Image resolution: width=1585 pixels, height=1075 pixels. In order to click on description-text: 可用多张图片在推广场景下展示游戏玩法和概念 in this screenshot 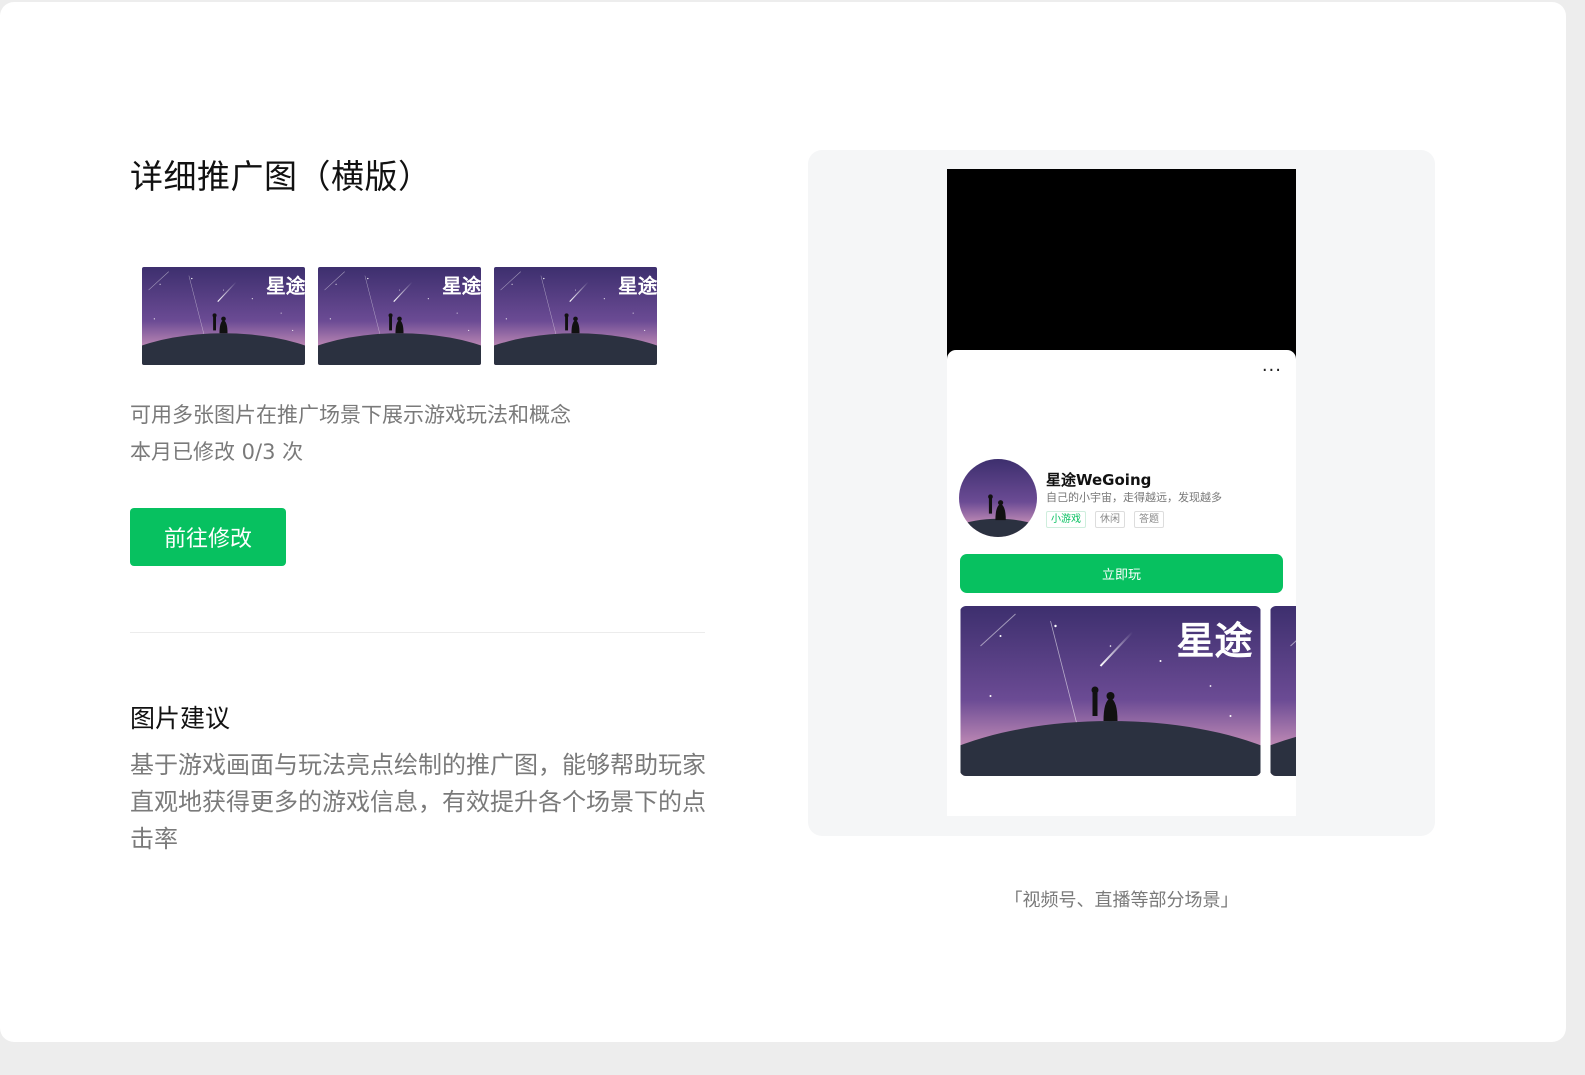, I will do `click(350, 415)`.